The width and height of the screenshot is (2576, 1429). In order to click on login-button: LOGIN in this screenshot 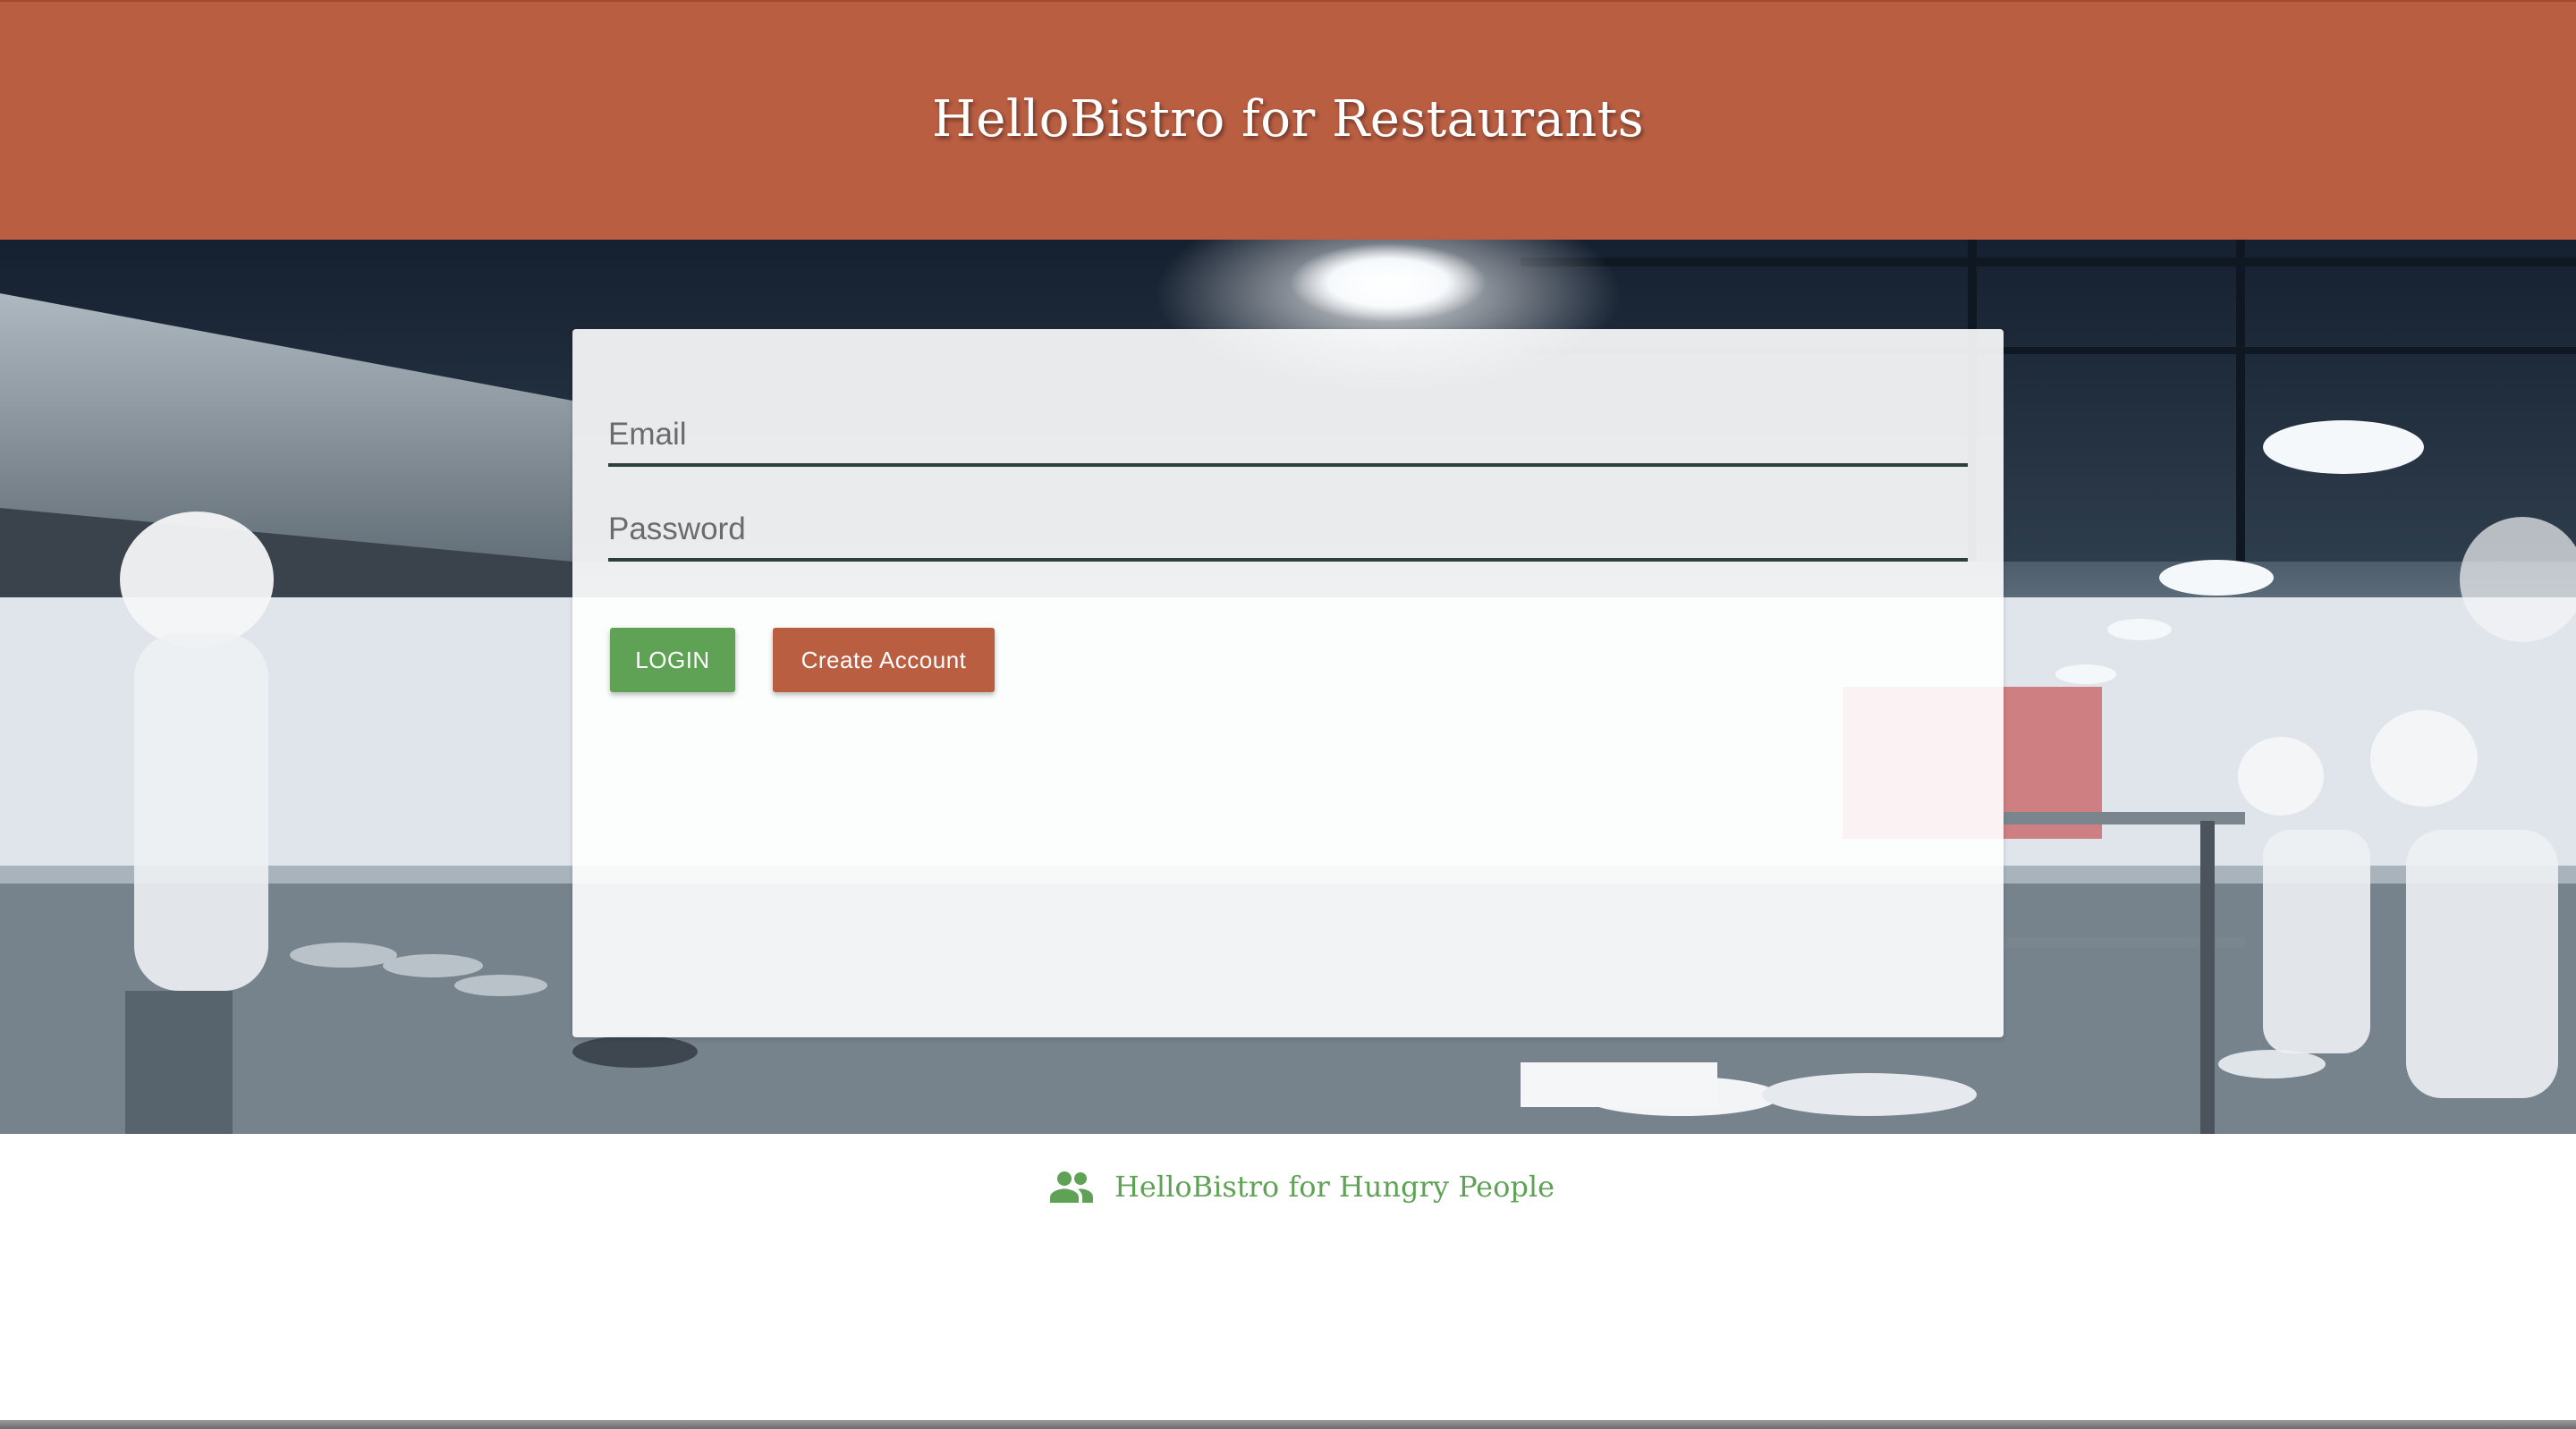, I will do `click(672, 660)`.